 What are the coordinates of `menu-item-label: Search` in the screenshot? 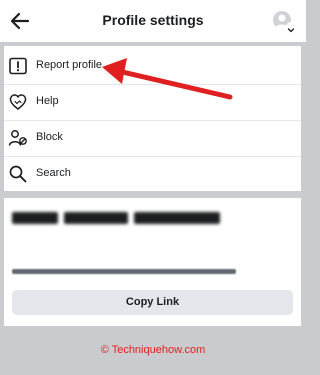 It's located at (53, 173).